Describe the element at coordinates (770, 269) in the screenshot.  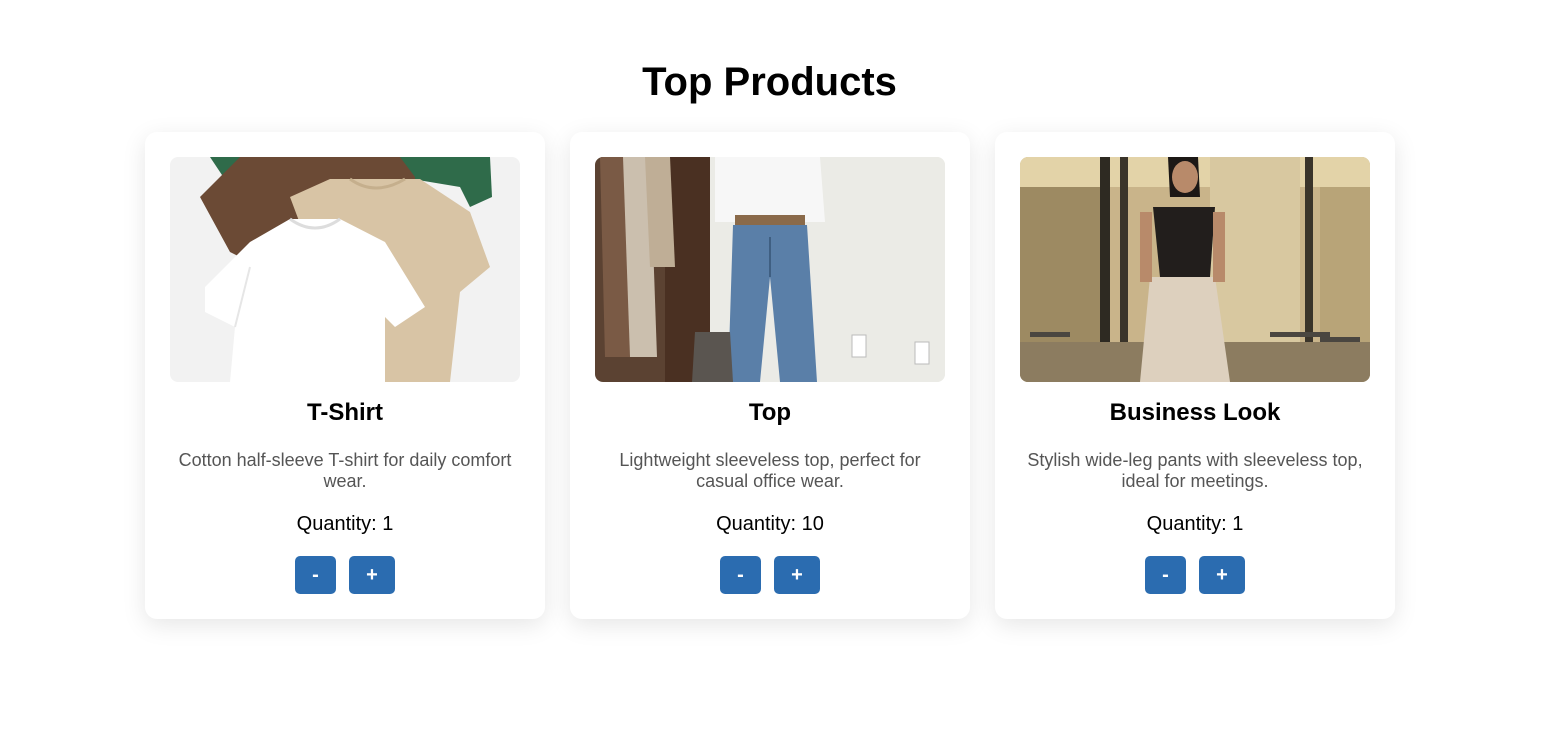
I see `product-image-top` at that location.